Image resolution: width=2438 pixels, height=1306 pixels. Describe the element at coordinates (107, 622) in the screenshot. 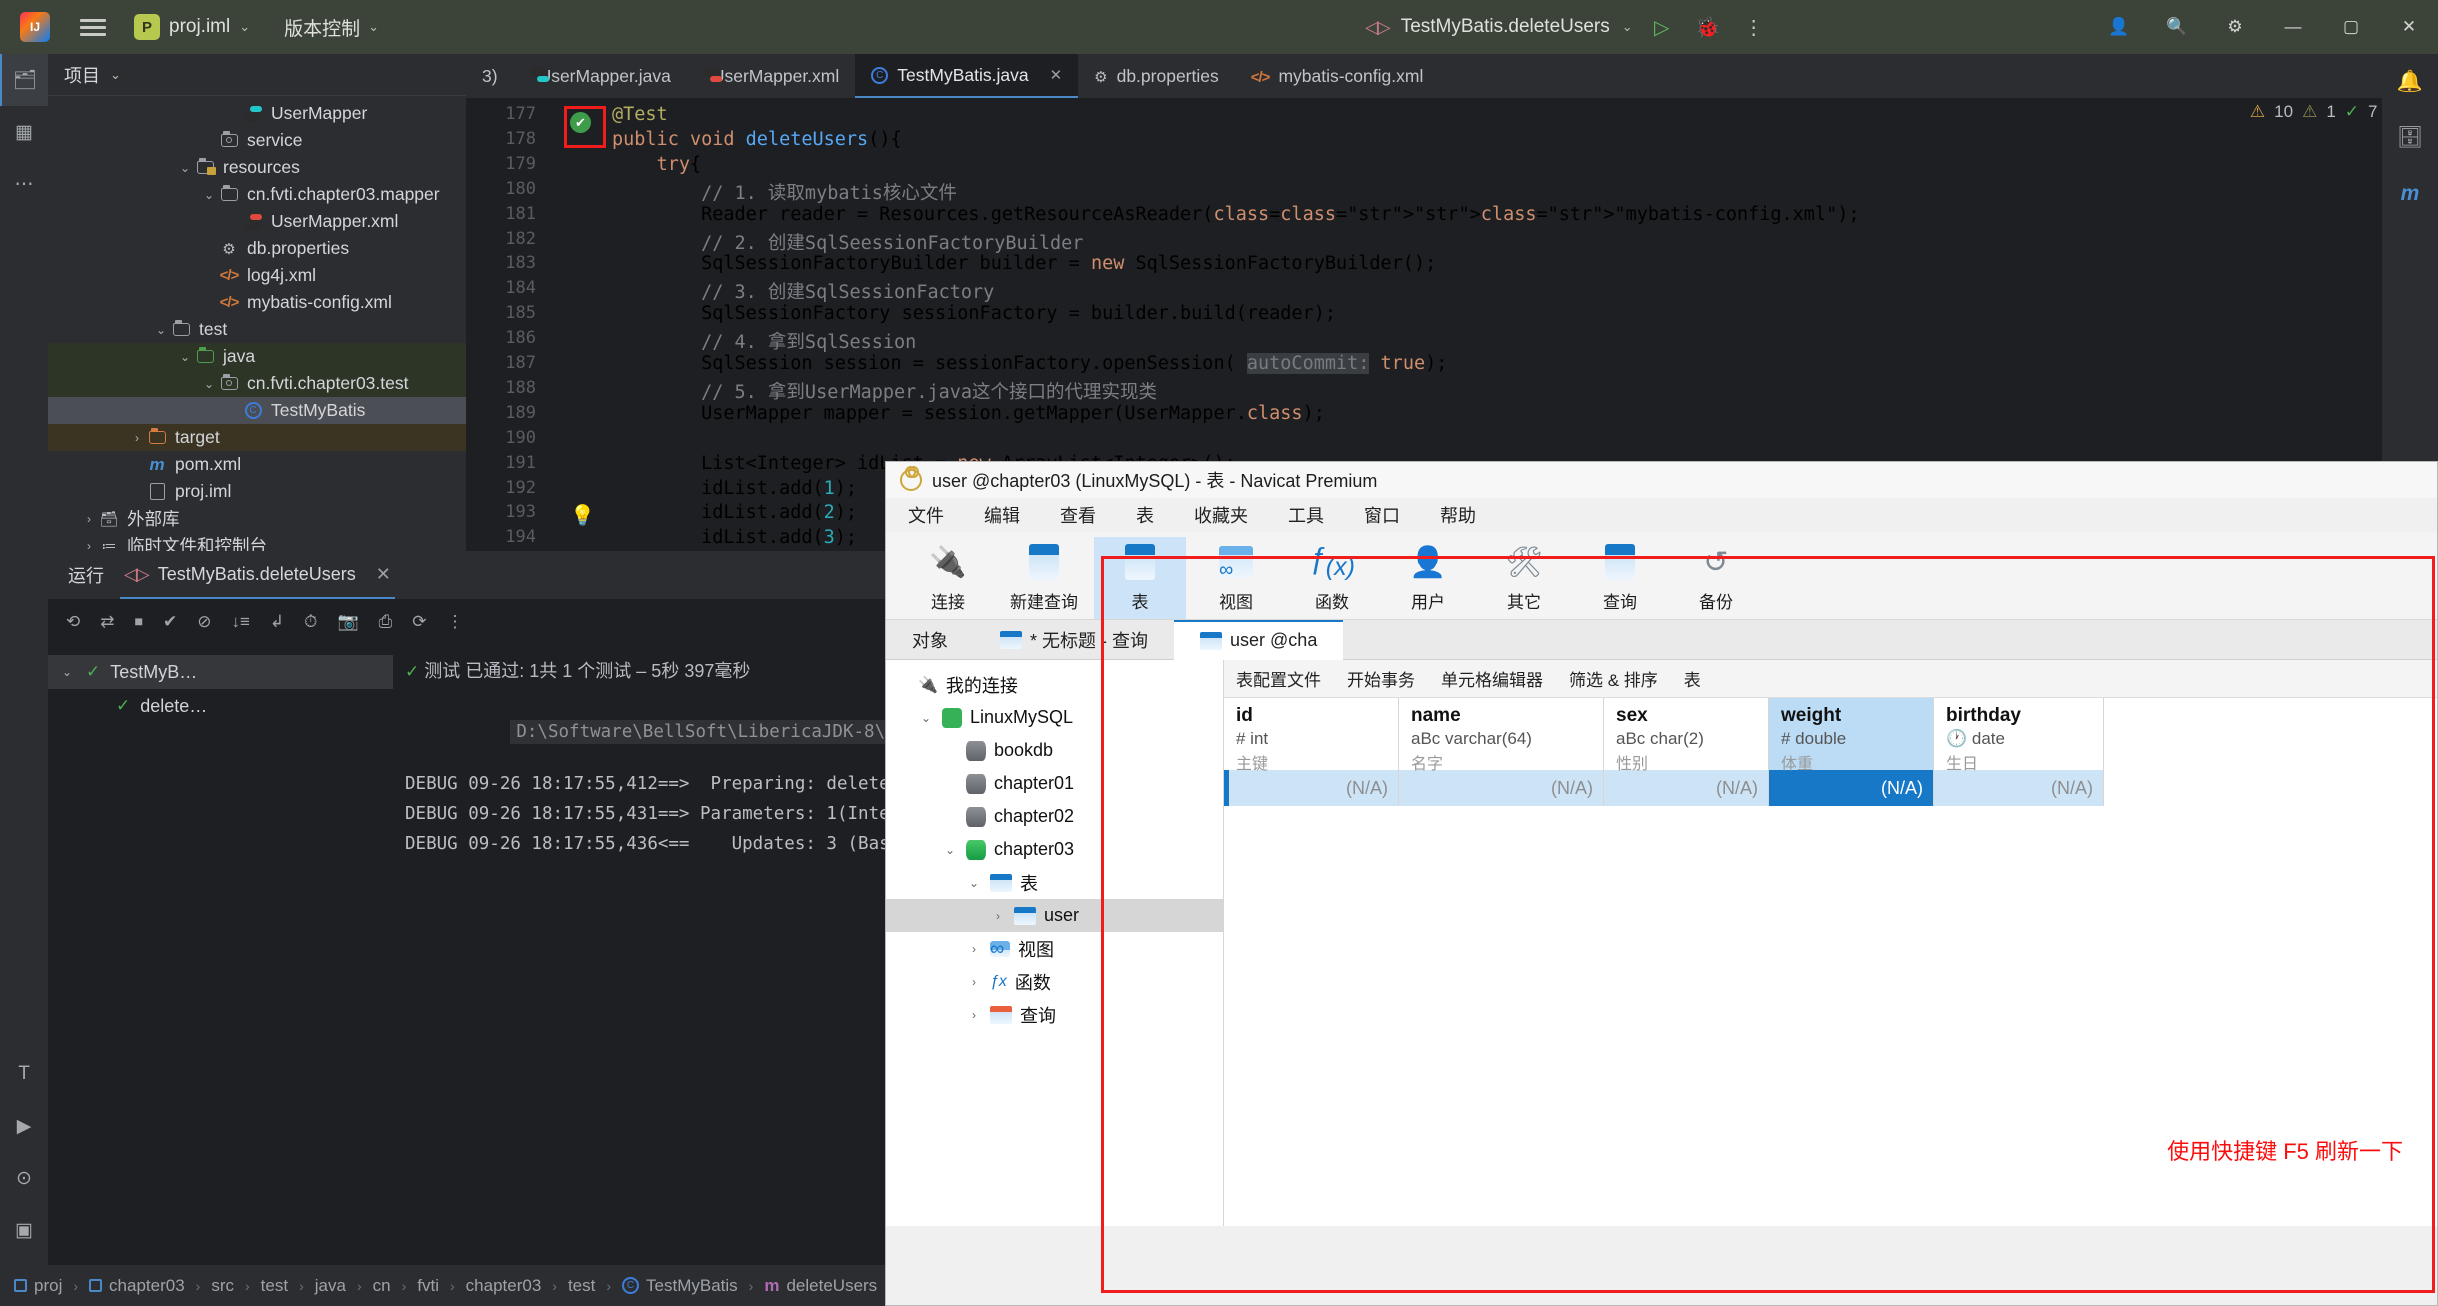

I see `run-toolbar-icon: ⇄` at that location.